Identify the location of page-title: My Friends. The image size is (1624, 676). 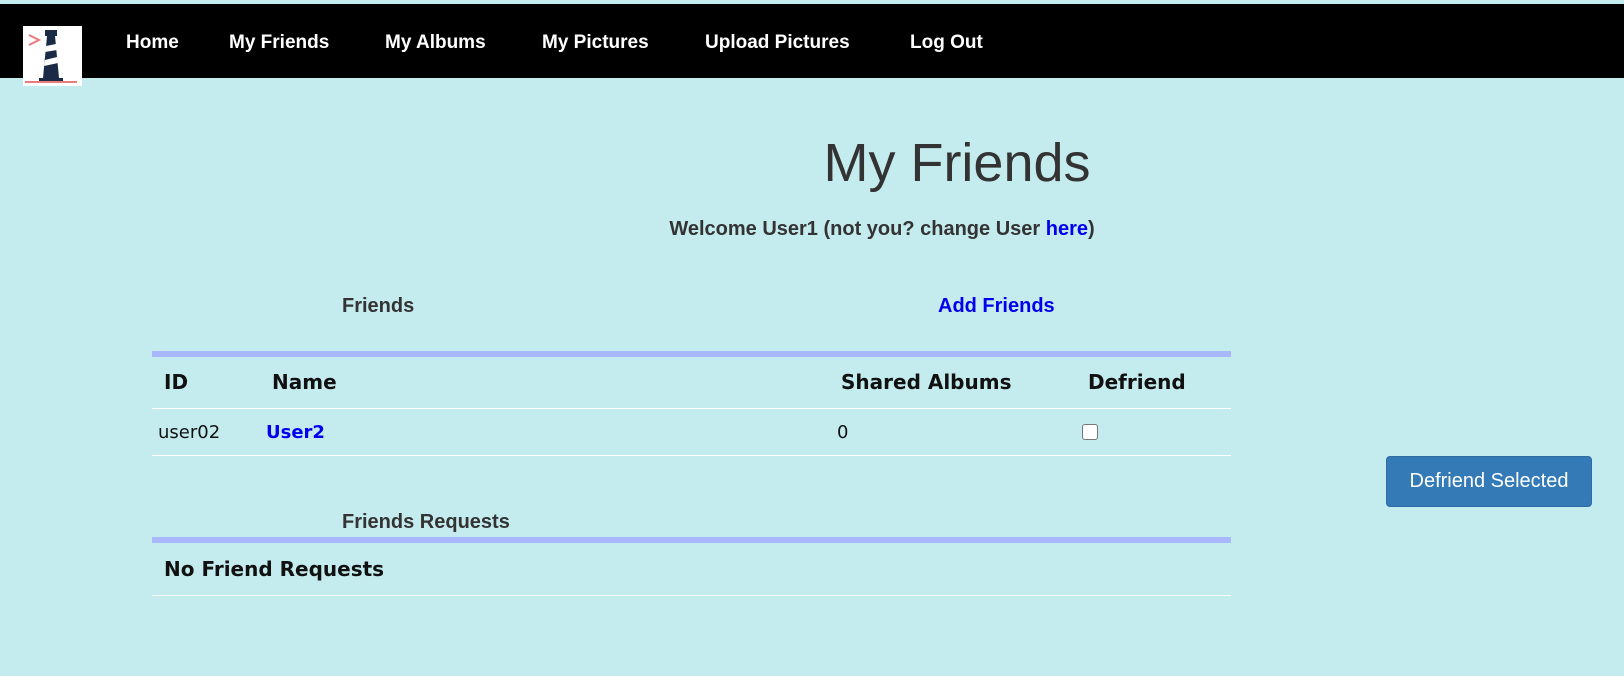
(957, 163).